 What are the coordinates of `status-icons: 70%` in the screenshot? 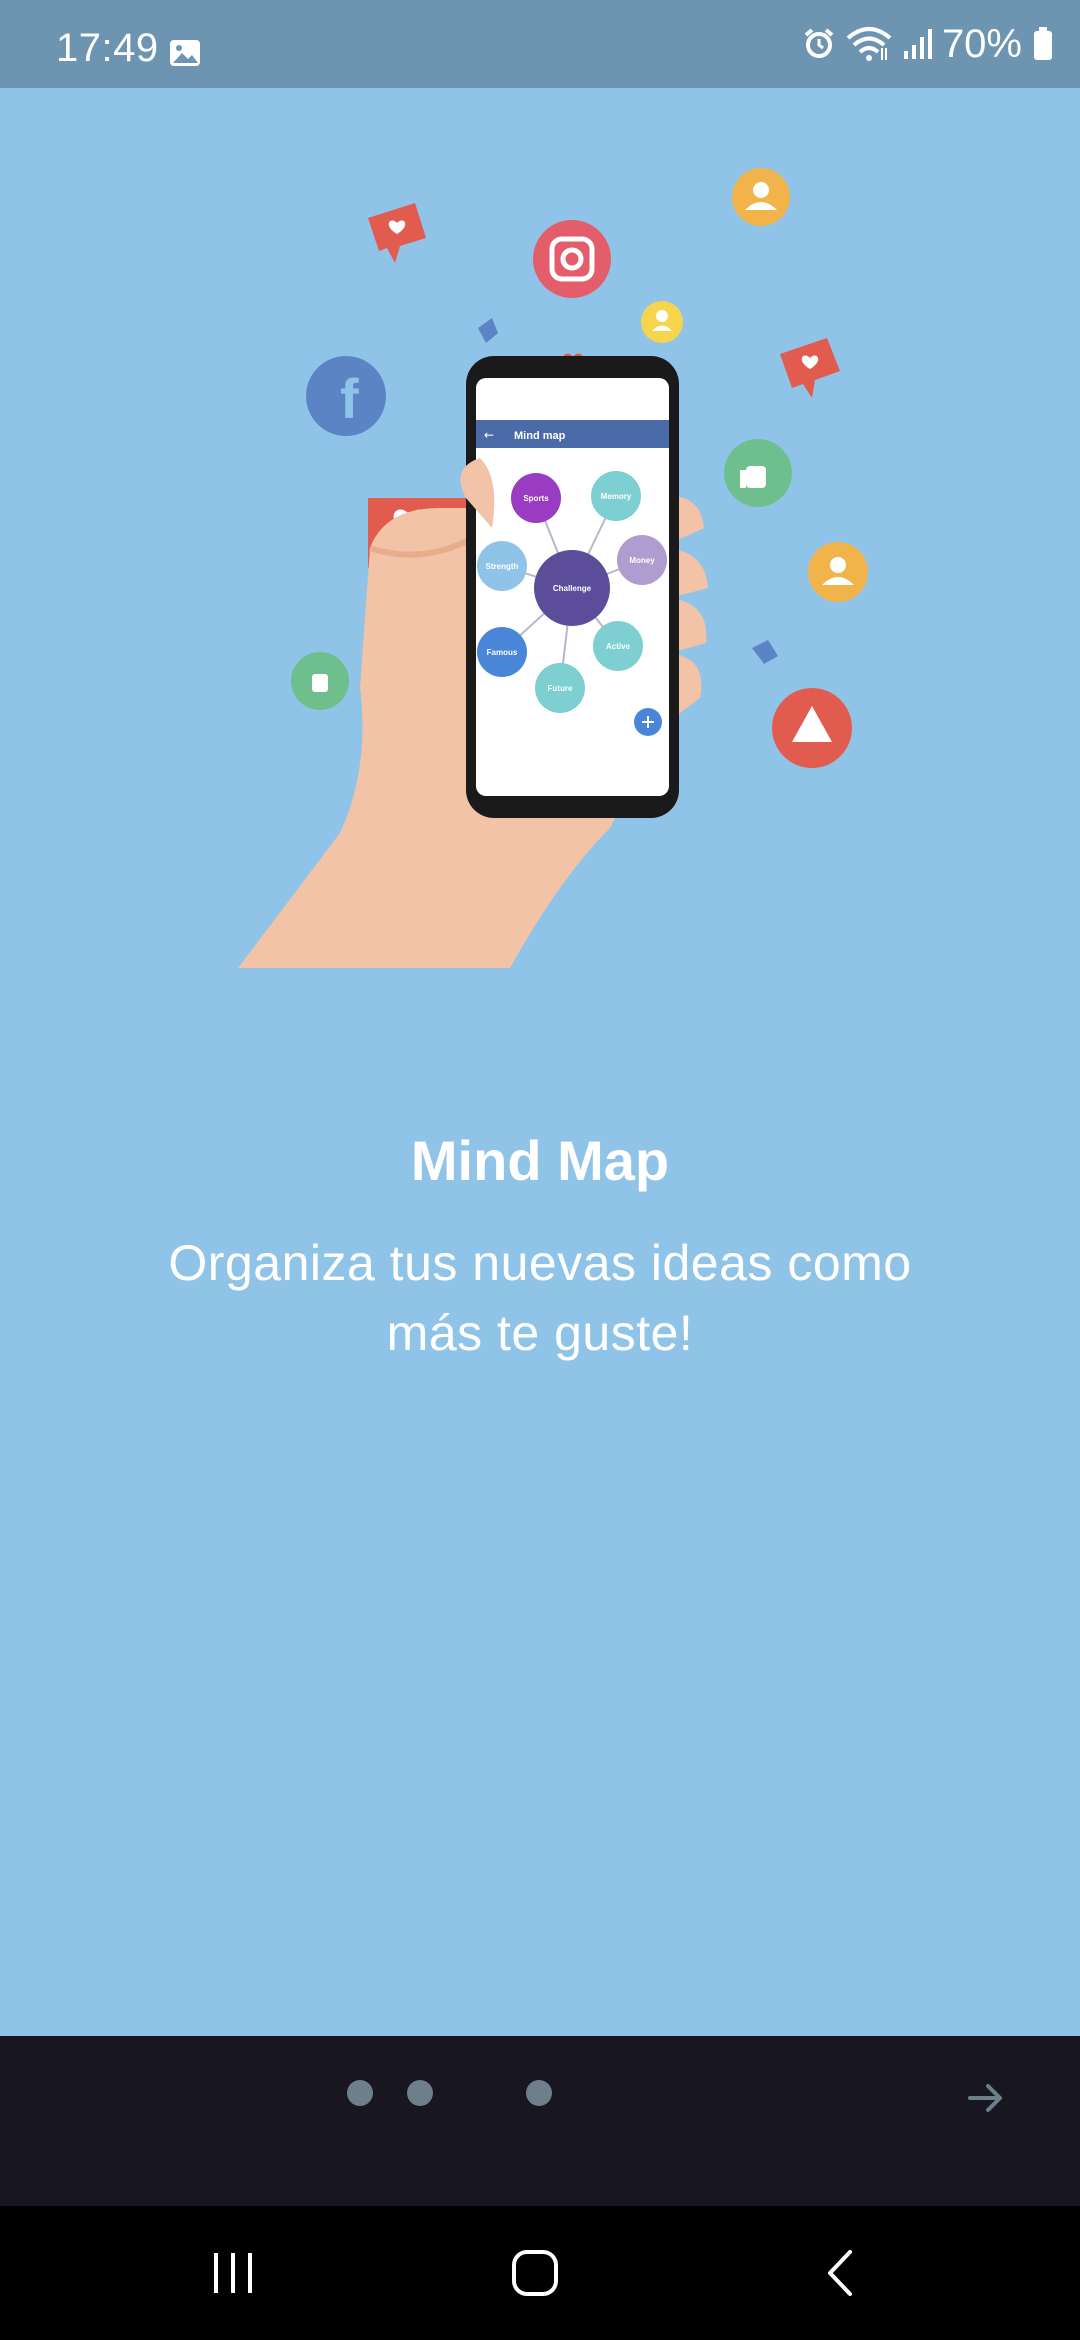 It's located at (928, 44).